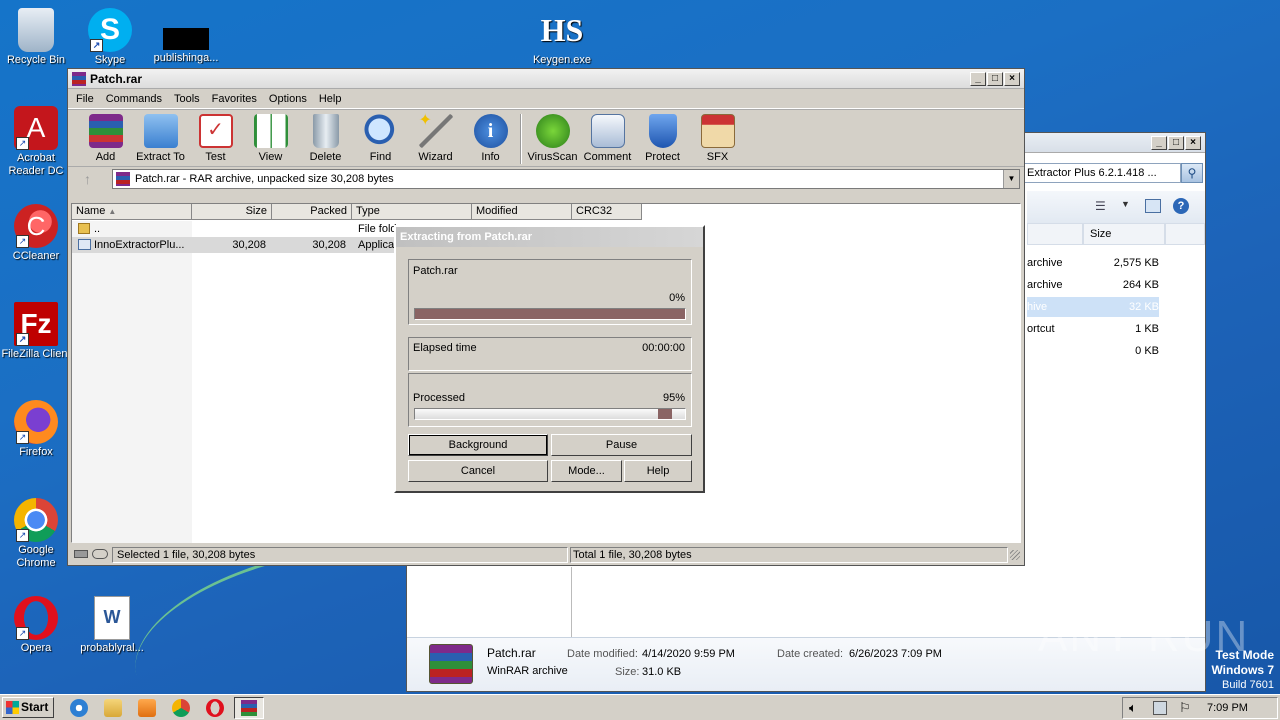  What do you see at coordinates (658, 471) in the screenshot?
I see `help-button: Help` at bounding box center [658, 471].